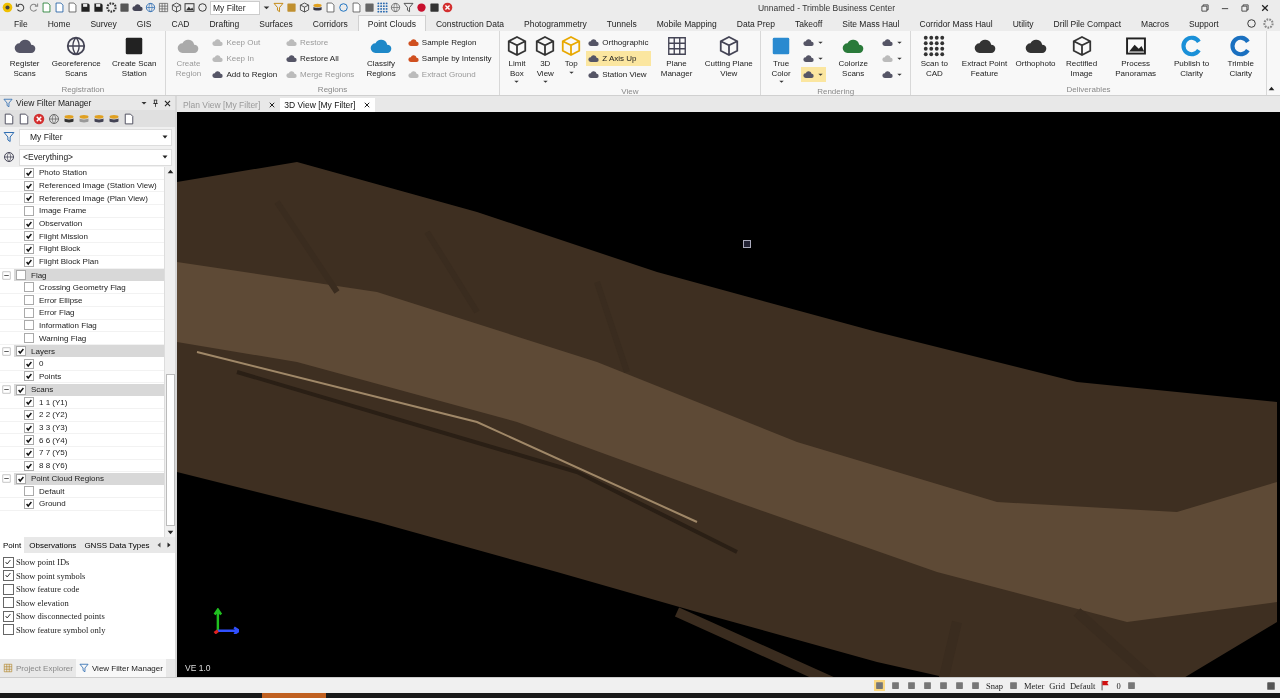 The image size is (1280, 698). I want to click on scope-dropdown: <Everything>, so click(95, 157).